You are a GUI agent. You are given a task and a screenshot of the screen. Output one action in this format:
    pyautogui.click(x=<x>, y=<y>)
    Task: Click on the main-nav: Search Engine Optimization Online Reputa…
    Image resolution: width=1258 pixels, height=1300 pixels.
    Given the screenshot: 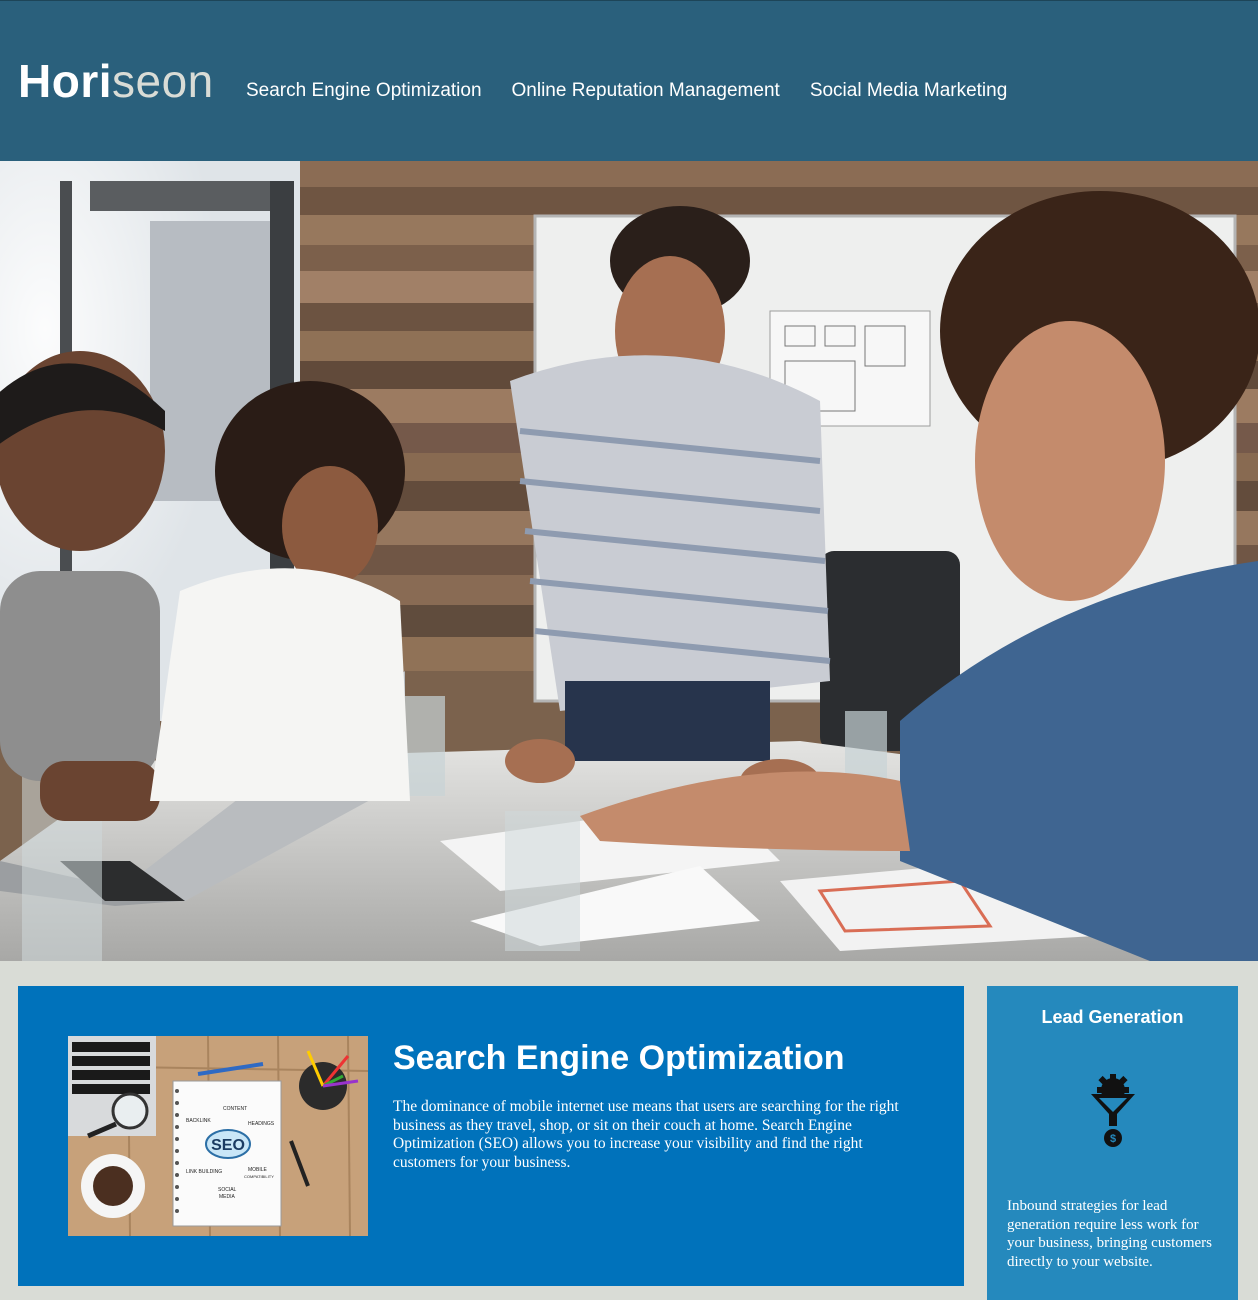 What is the action you would take?
    pyautogui.click(x=641, y=91)
    